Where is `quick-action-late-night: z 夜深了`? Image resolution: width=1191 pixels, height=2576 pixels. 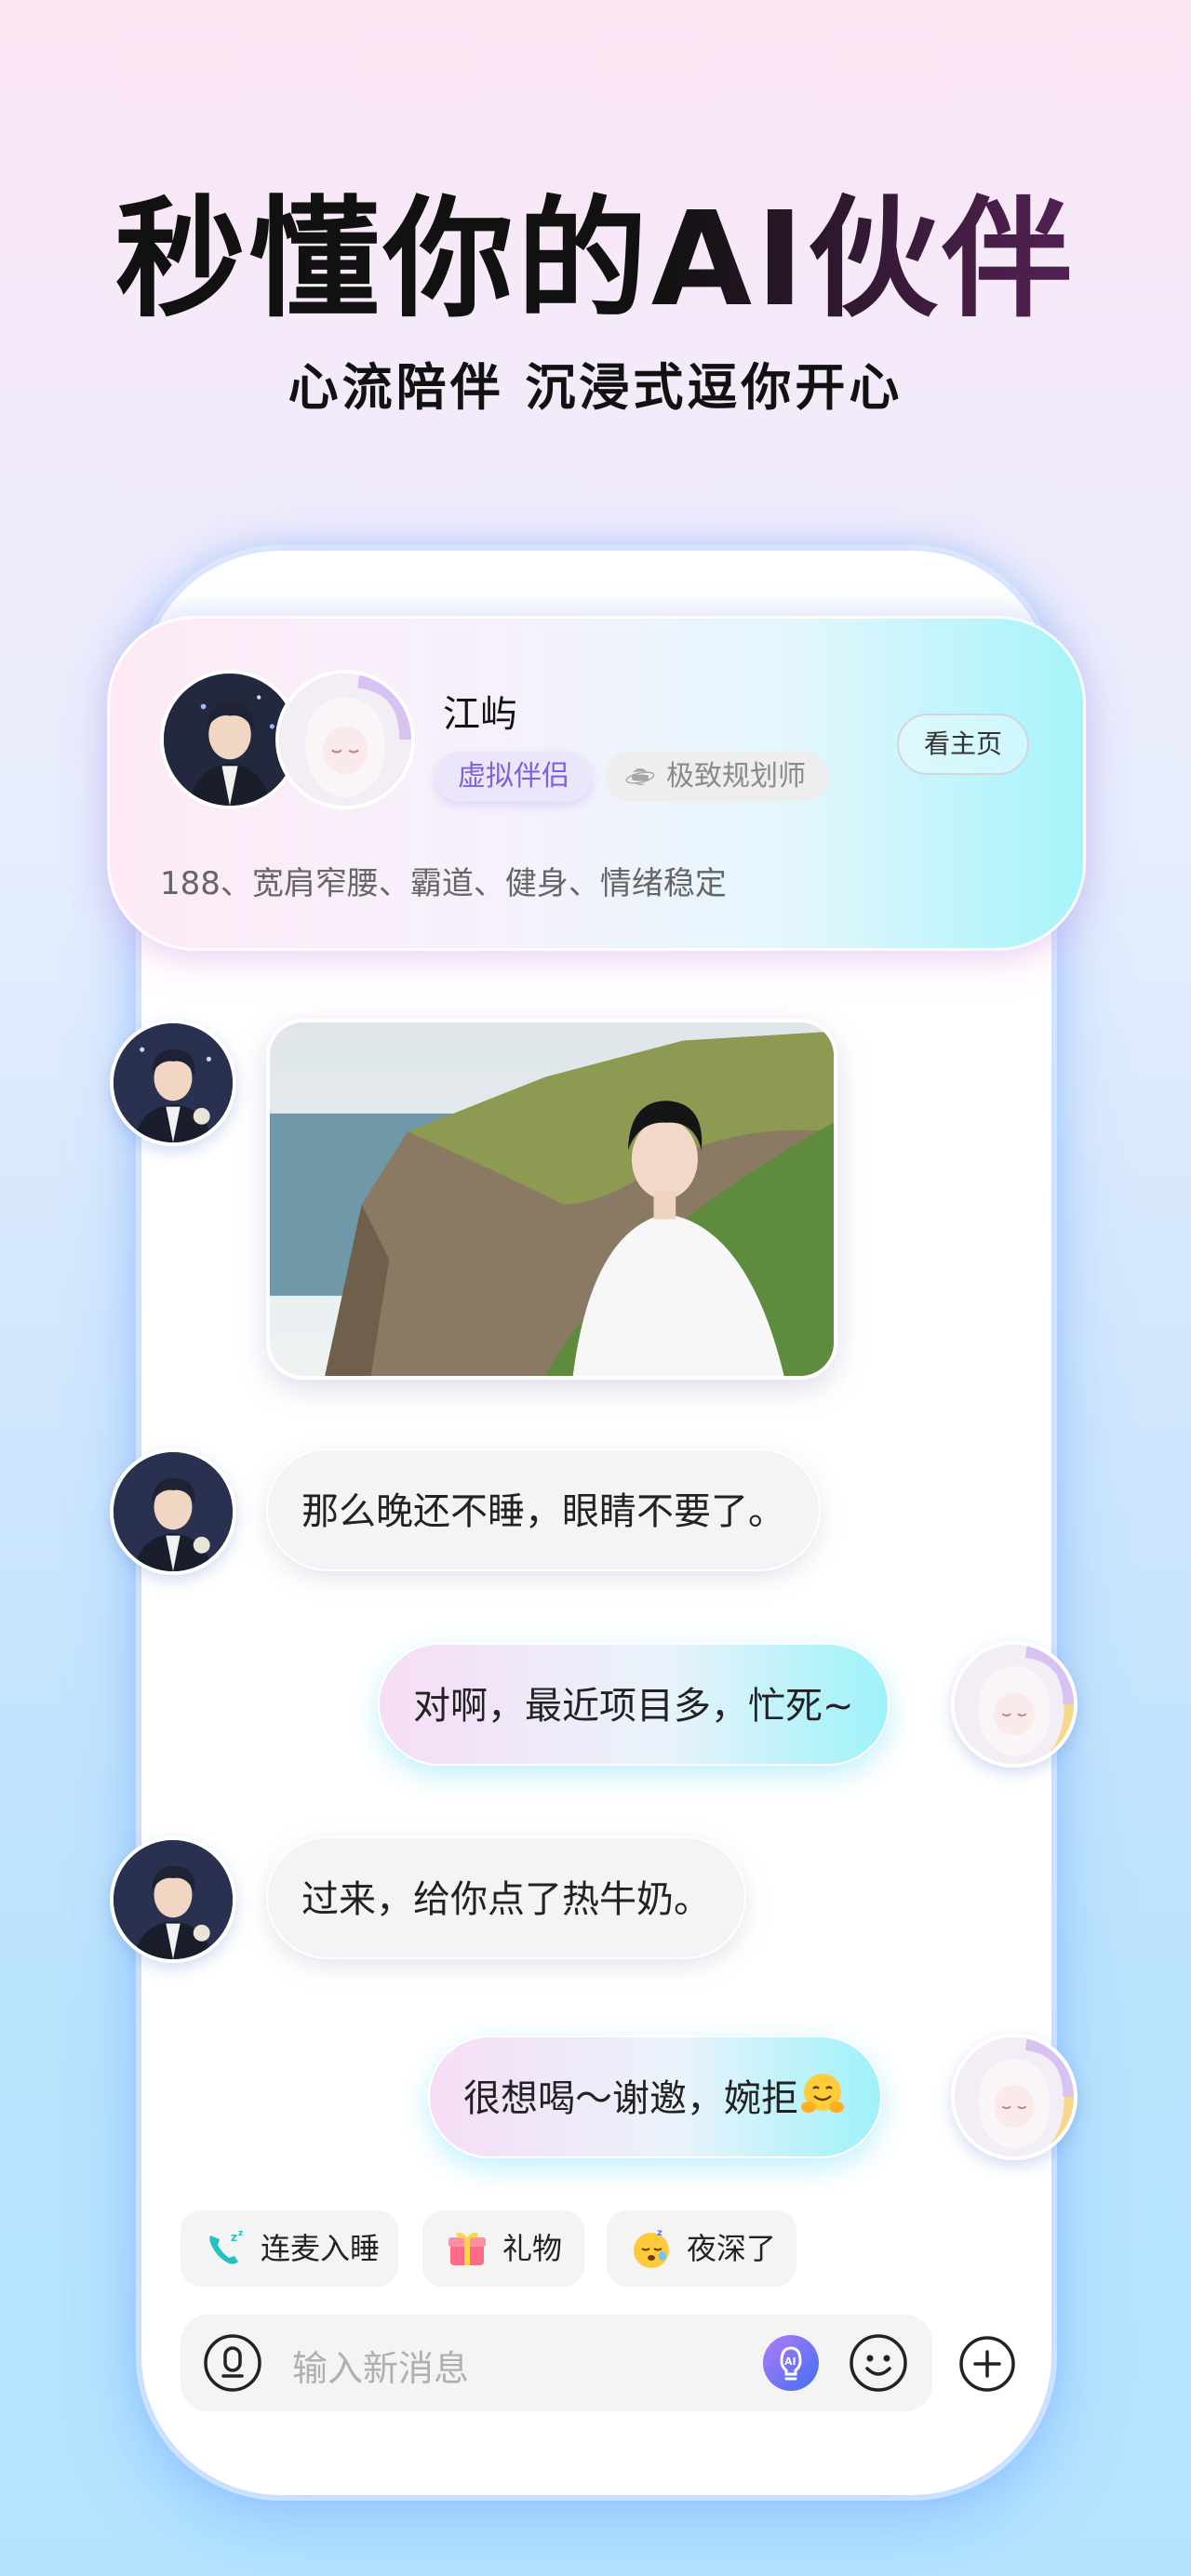 quick-action-late-night: z 夜深了 is located at coordinates (701, 2248).